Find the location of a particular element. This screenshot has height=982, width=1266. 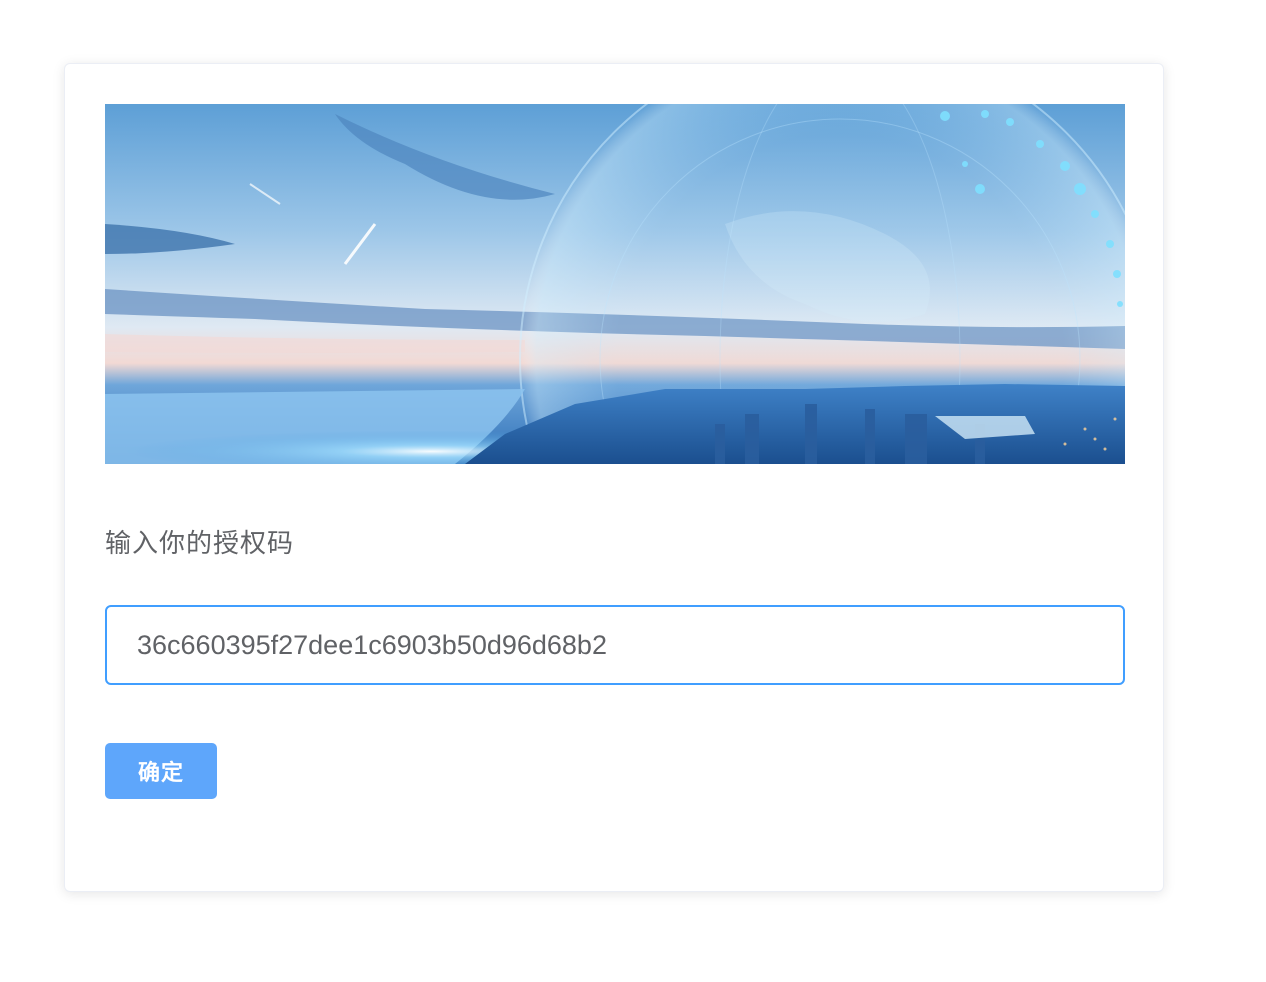

license-code-field is located at coordinates (615, 645).